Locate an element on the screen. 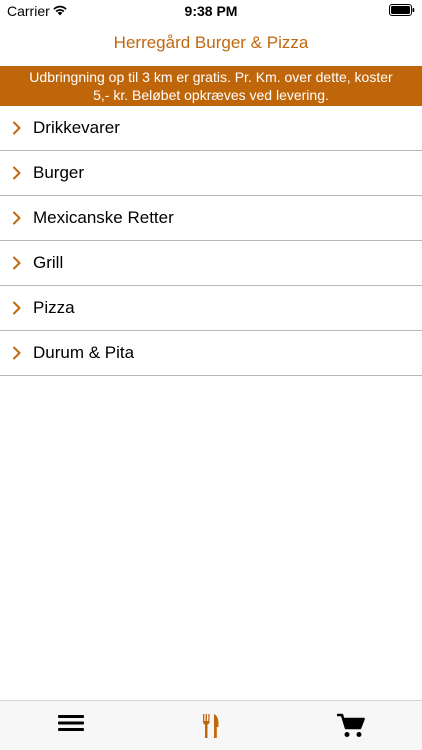  status-bar: Carrier 9:38 PM is located at coordinates (211, 11).